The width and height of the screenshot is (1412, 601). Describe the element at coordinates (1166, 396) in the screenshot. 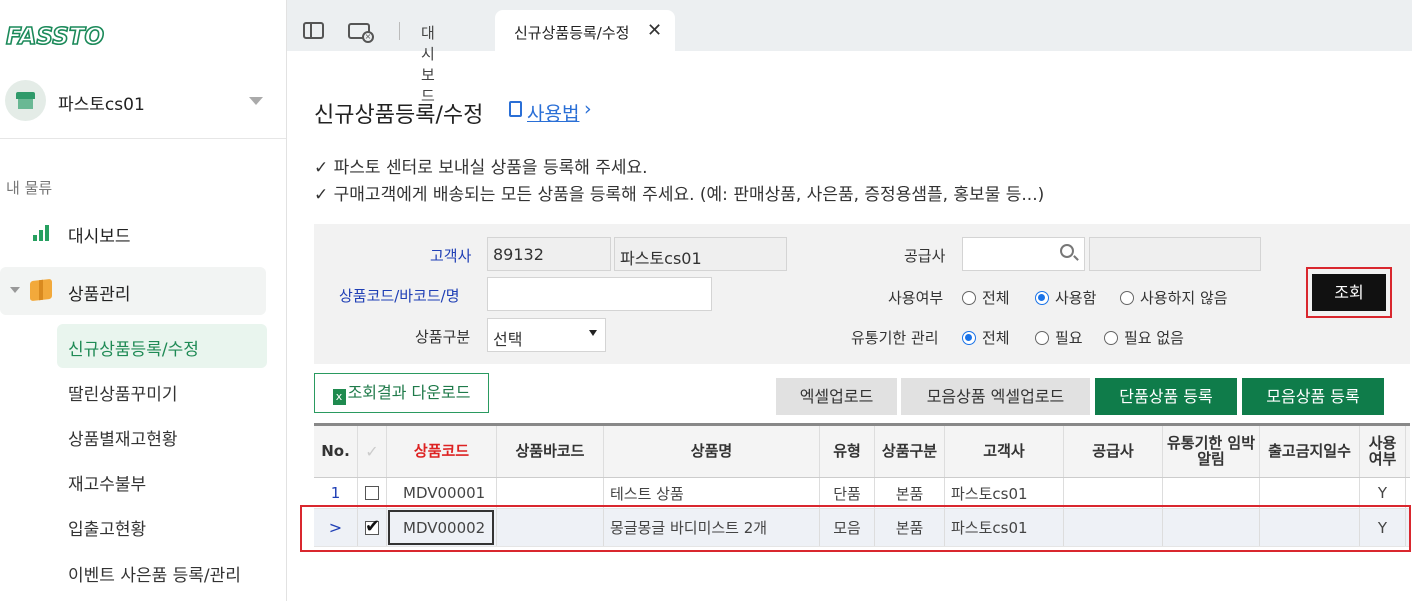

I see `single-product-register-button: 단품상품 등록` at that location.